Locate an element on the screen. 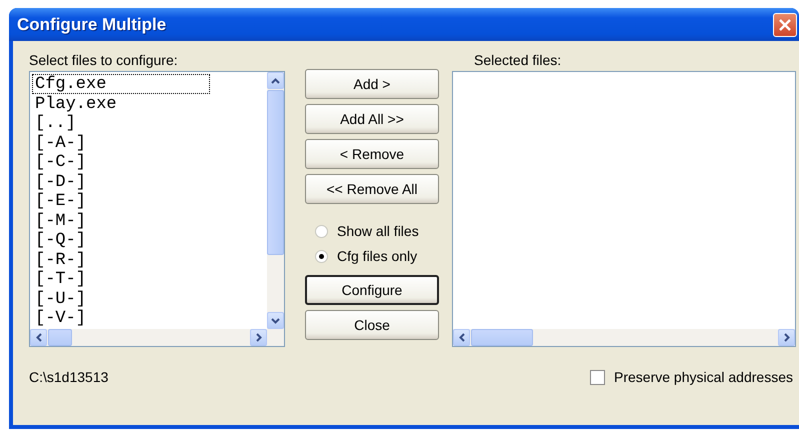  checkbox is located at coordinates (598, 377).